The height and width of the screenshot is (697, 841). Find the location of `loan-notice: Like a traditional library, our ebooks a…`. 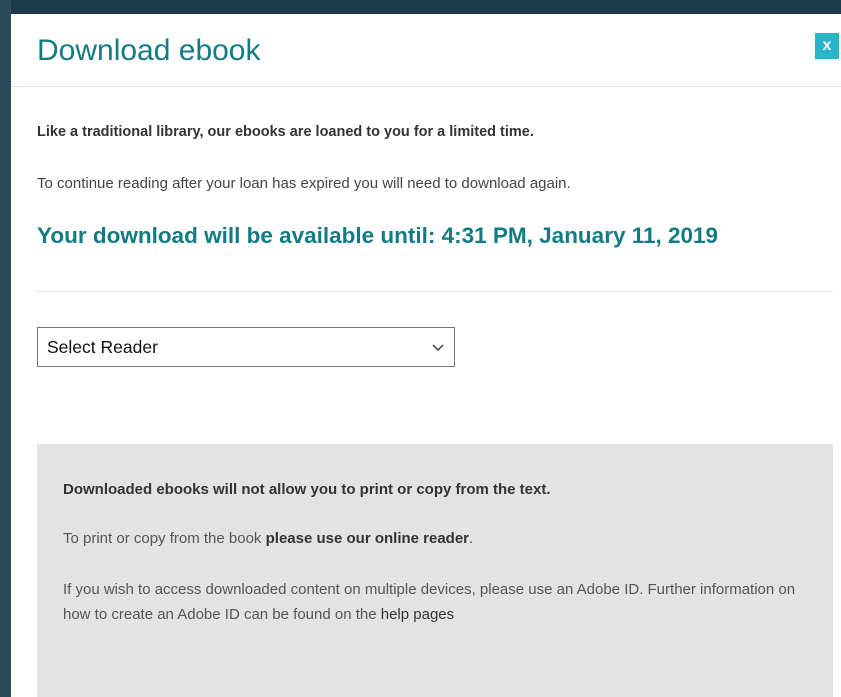

loan-notice: Like a traditional library, our ebooks a… is located at coordinates (285, 132).